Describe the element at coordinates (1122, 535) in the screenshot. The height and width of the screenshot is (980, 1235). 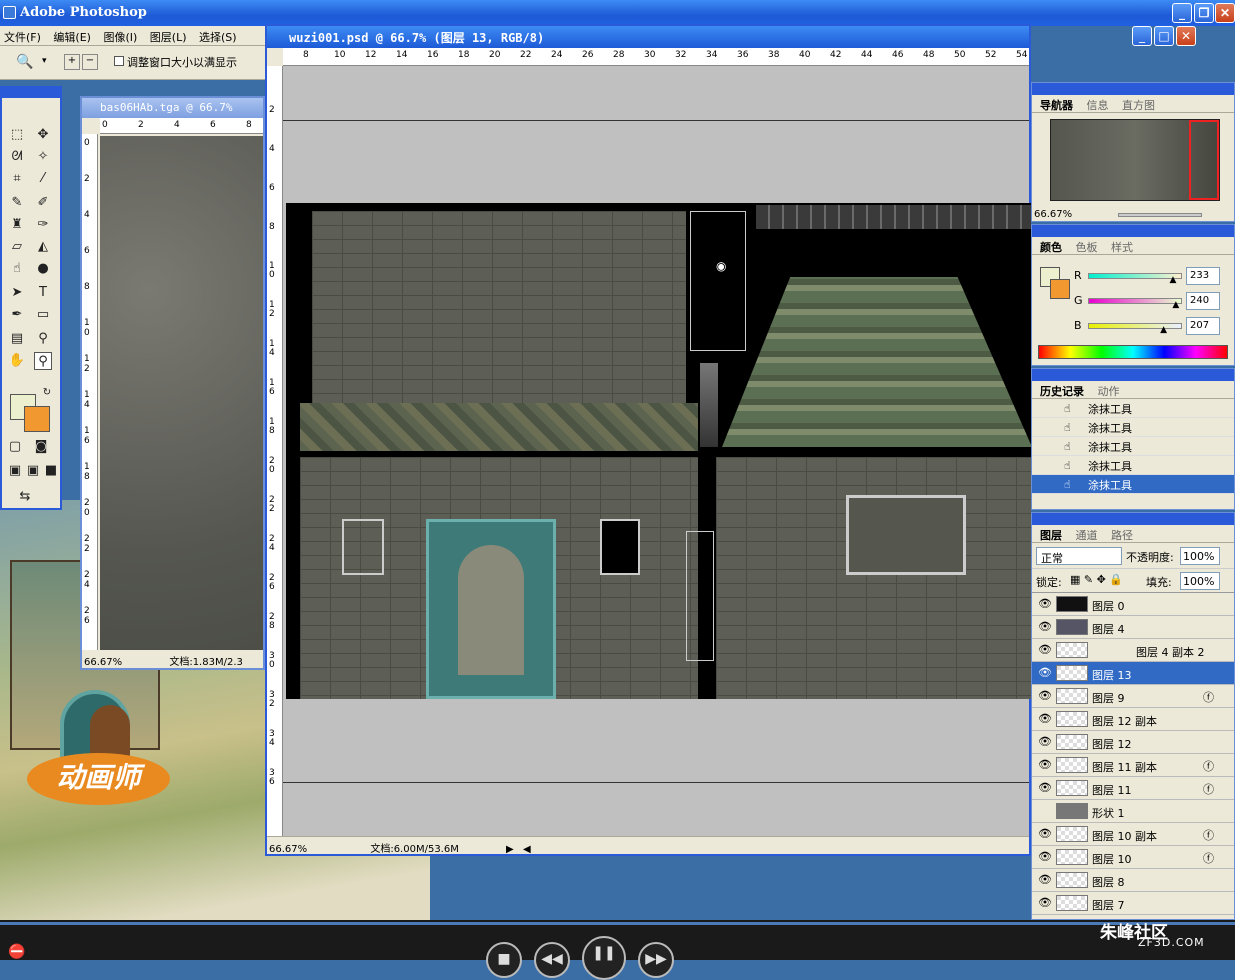
I see `tab-paths: 路径` at that location.